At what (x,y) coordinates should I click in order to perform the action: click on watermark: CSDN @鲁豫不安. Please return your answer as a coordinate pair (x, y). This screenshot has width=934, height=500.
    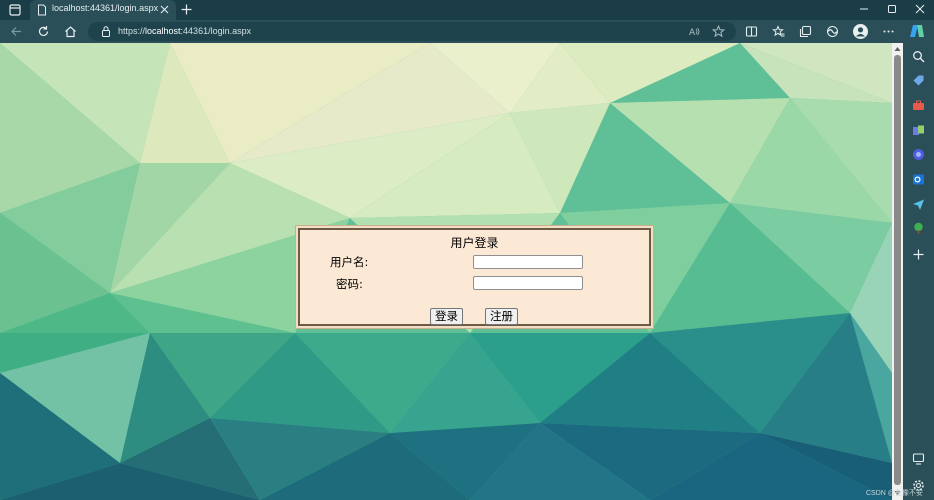
    Looking at the image, I should click on (894, 493).